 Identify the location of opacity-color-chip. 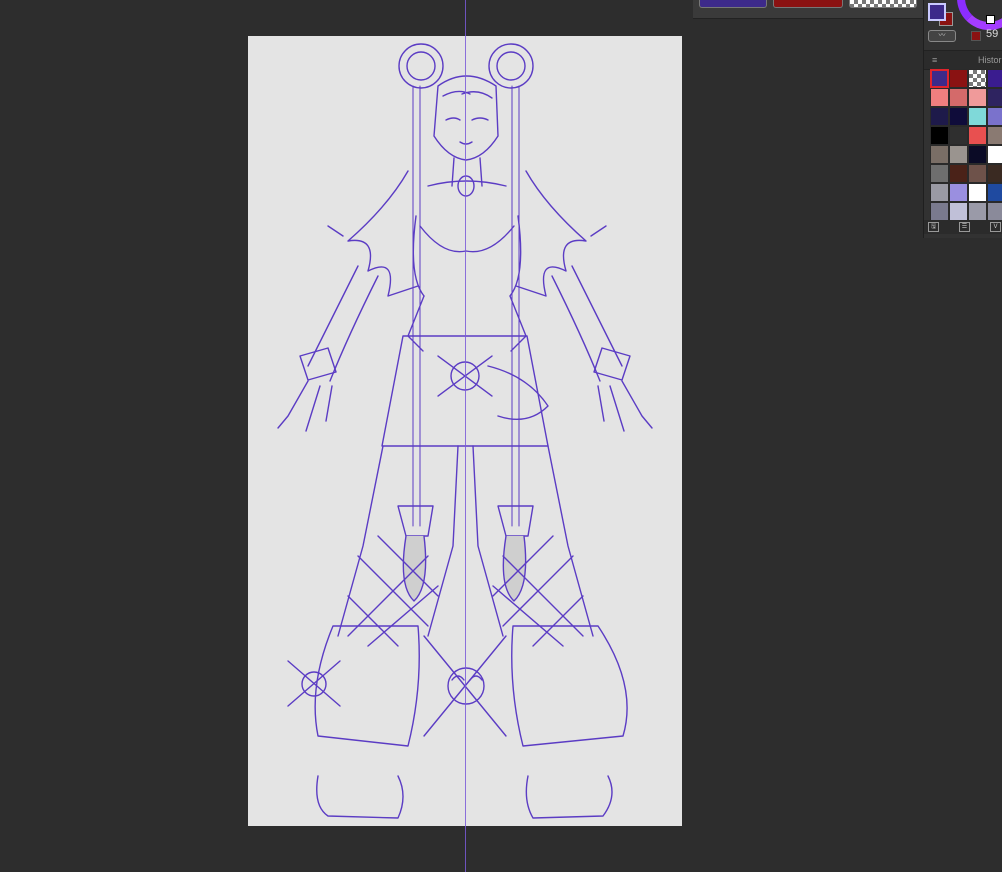
(976, 36).